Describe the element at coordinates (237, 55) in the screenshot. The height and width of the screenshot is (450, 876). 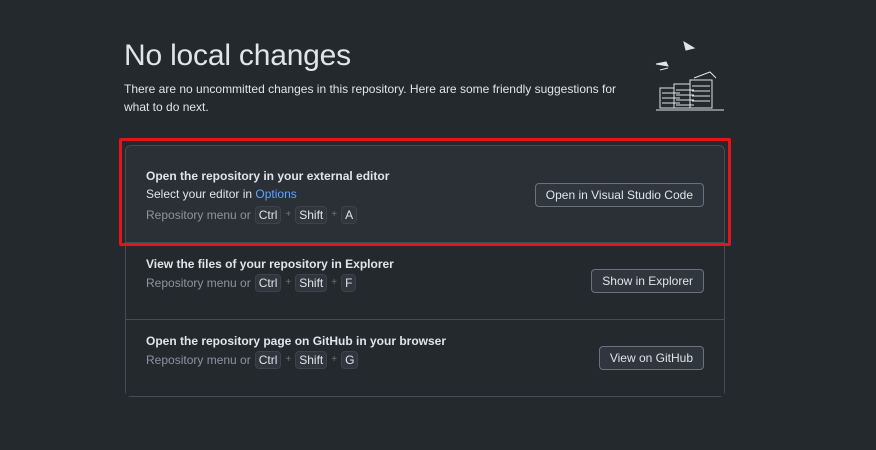
I see `page-title: No local changes` at that location.